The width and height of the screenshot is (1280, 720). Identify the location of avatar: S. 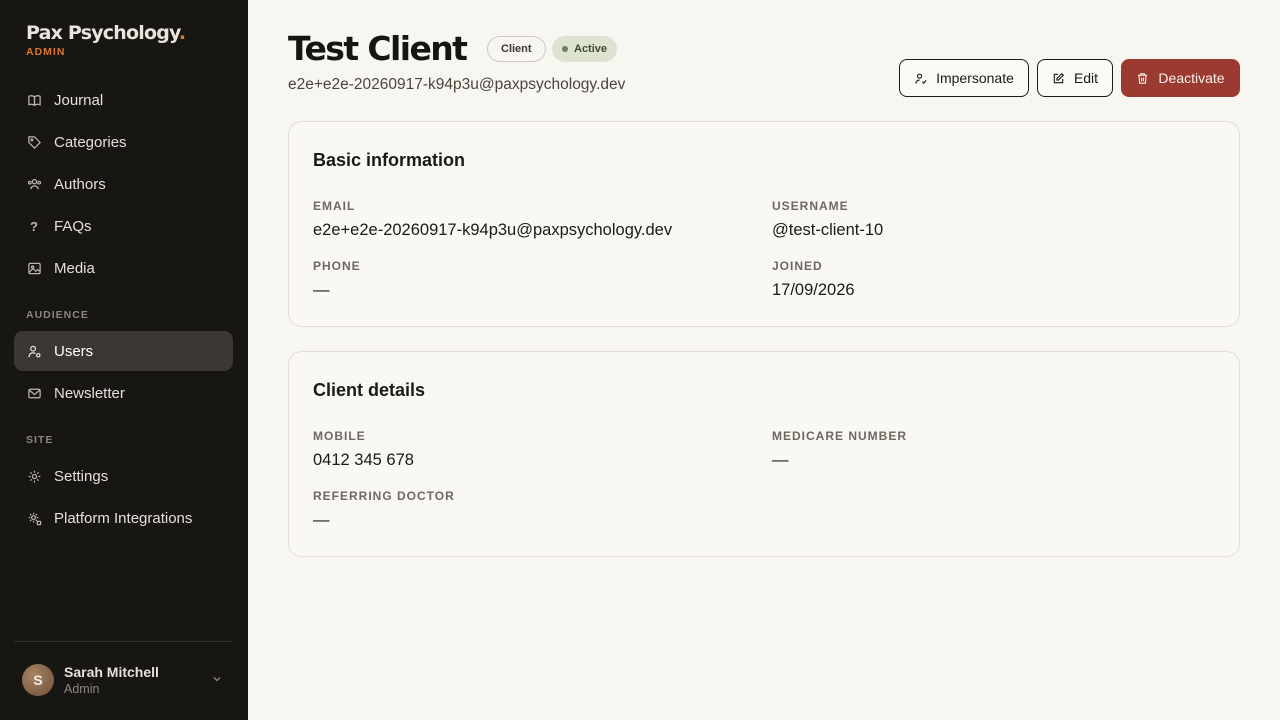
(38, 680).